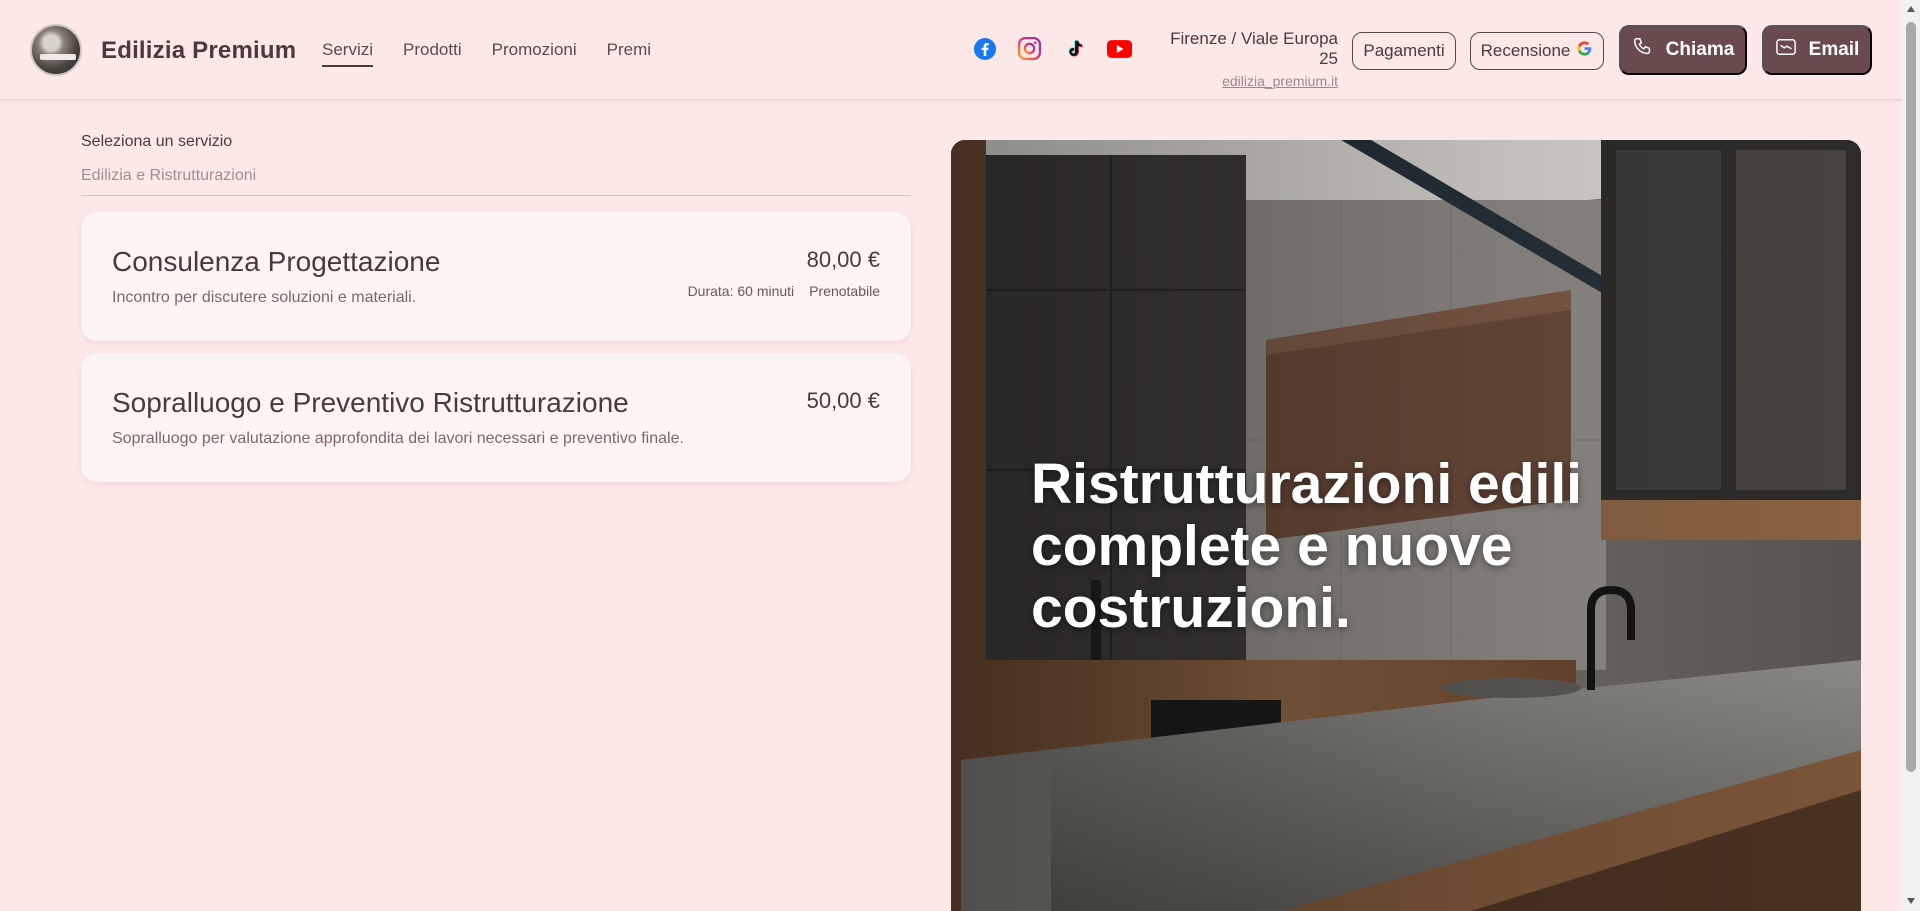 The width and height of the screenshot is (1920, 911). I want to click on nav-item-servizi: Servizi, so click(348, 53).